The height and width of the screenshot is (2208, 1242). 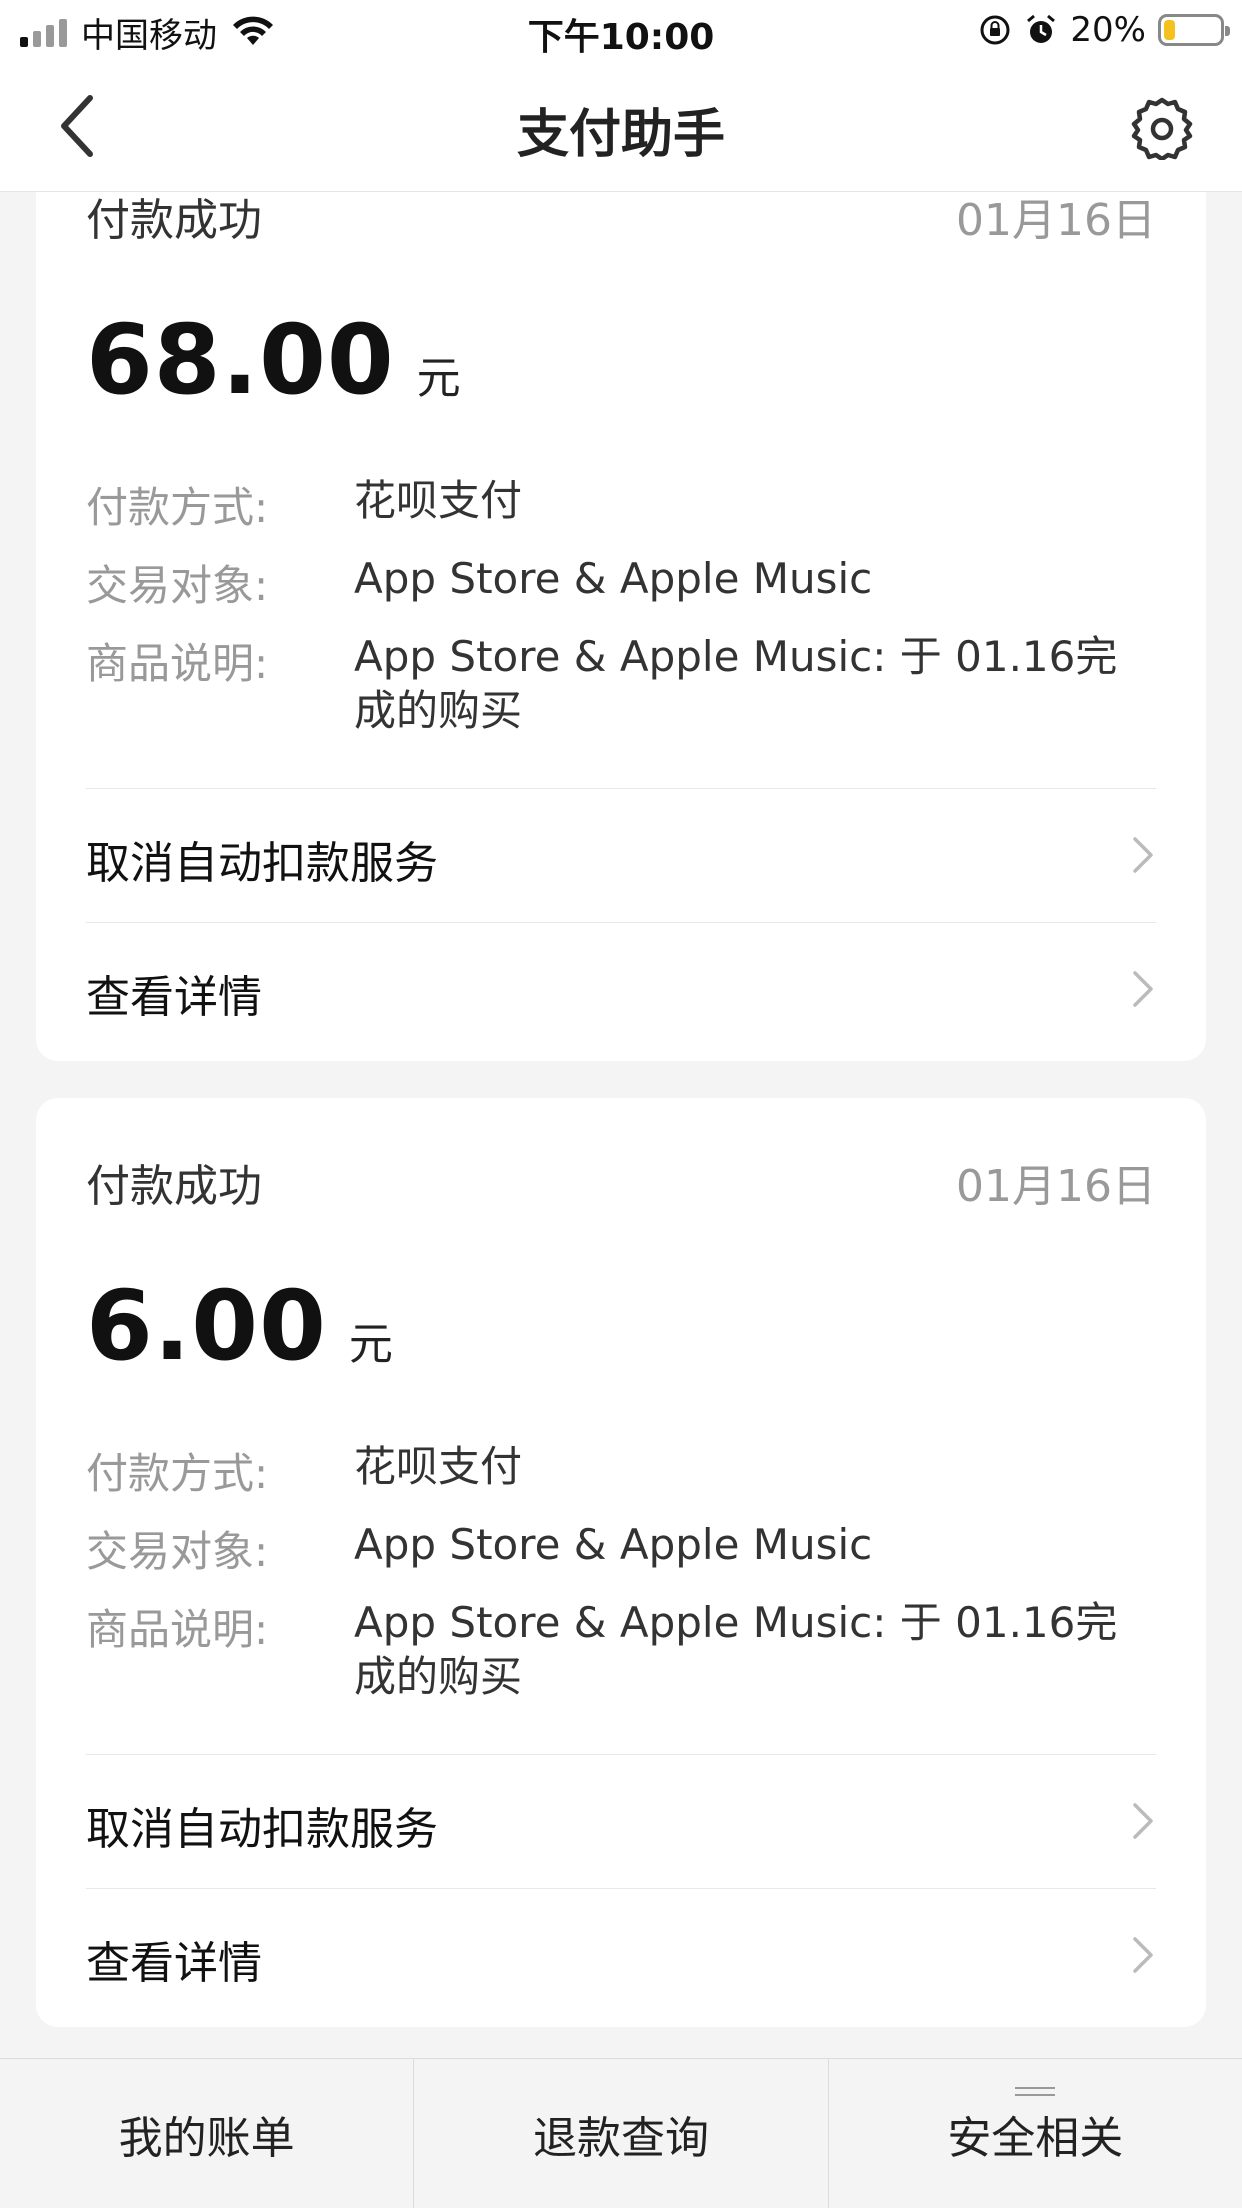 What do you see at coordinates (1035, 2138) in the screenshot?
I see `tab-label: 安全相关` at bounding box center [1035, 2138].